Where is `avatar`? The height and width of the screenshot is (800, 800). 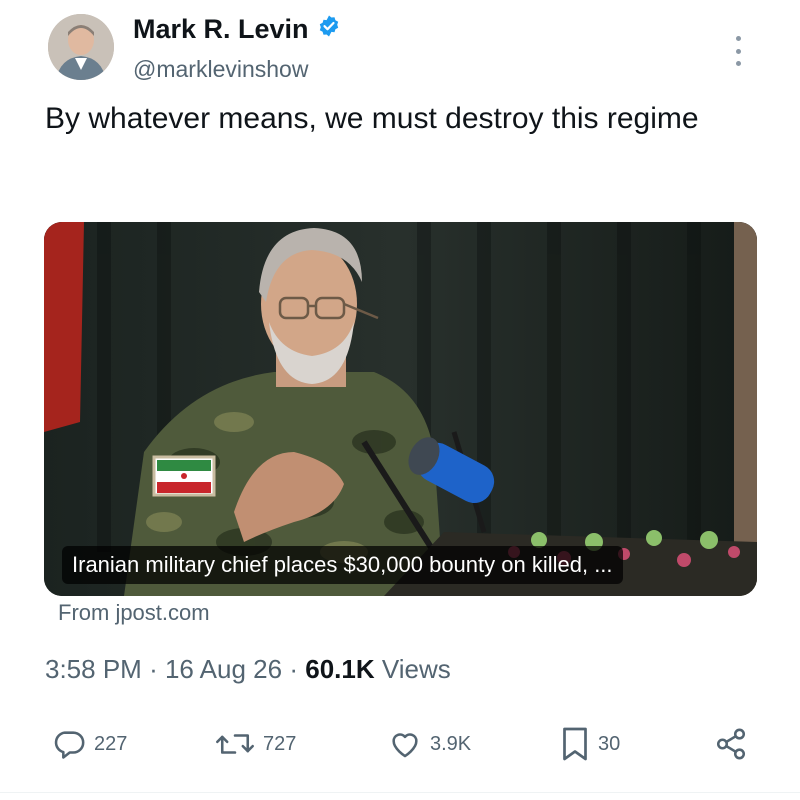
avatar is located at coordinates (81, 47).